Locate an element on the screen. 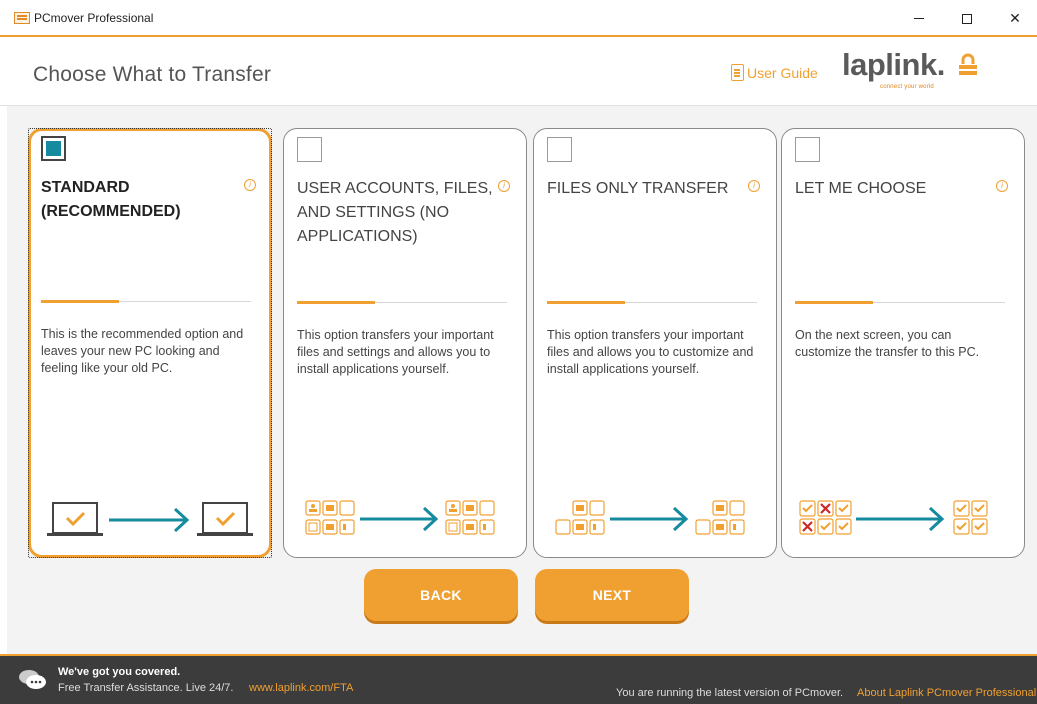  about-link: About Laplink PCmover Professional is located at coordinates (947, 693).